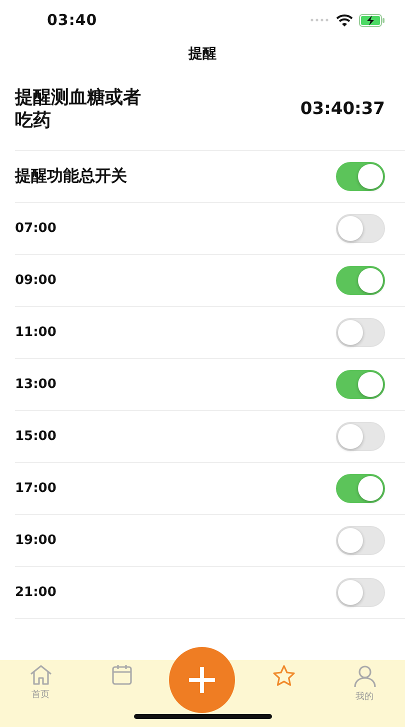  Describe the element at coordinates (72, 20) in the screenshot. I see `status-time: 03:40` at that location.